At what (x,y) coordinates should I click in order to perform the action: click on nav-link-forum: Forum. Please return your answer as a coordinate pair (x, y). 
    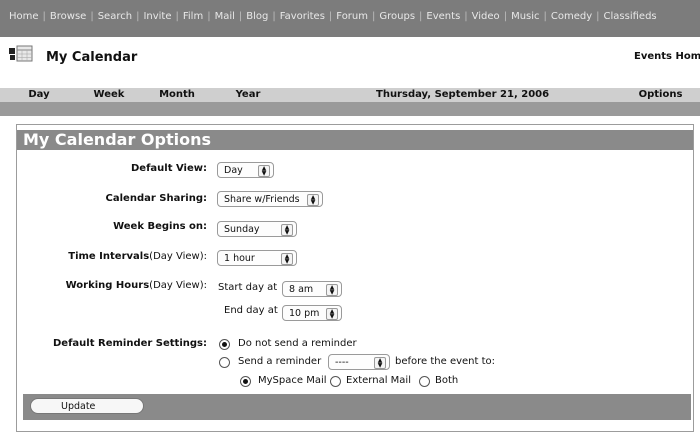
    Looking at the image, I should click on (352, 16).